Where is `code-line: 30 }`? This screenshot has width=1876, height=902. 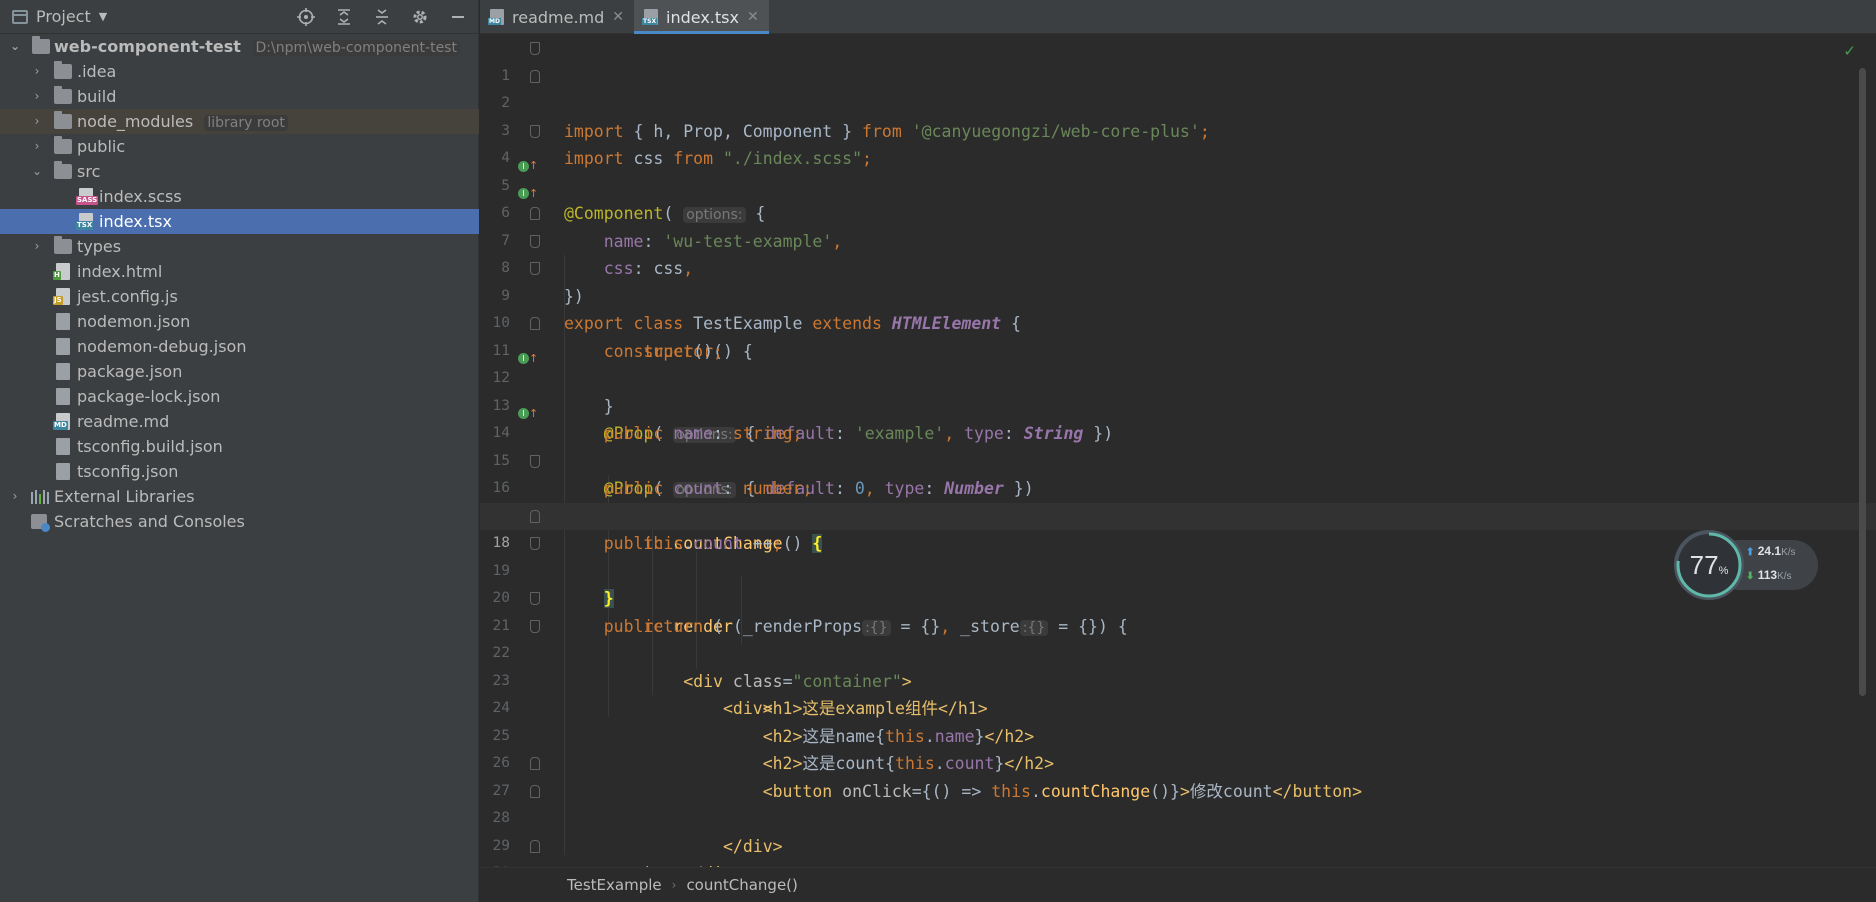
code-line: 30 } is located at coordinates (1178, 850).